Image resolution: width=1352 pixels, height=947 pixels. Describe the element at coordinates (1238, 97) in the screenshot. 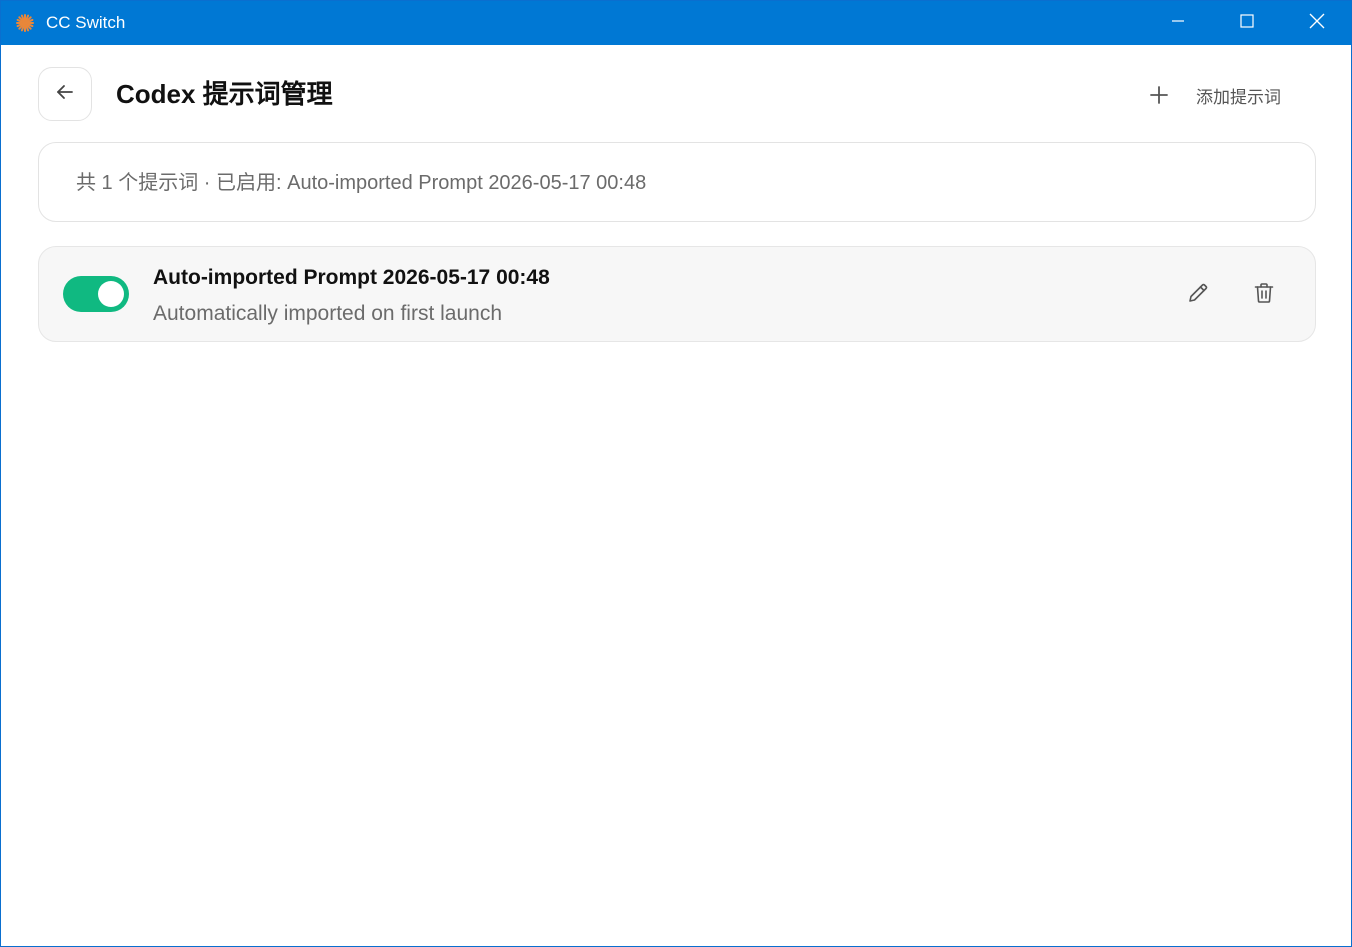

I see `add-prompt-label: 添加提示词` at that location.